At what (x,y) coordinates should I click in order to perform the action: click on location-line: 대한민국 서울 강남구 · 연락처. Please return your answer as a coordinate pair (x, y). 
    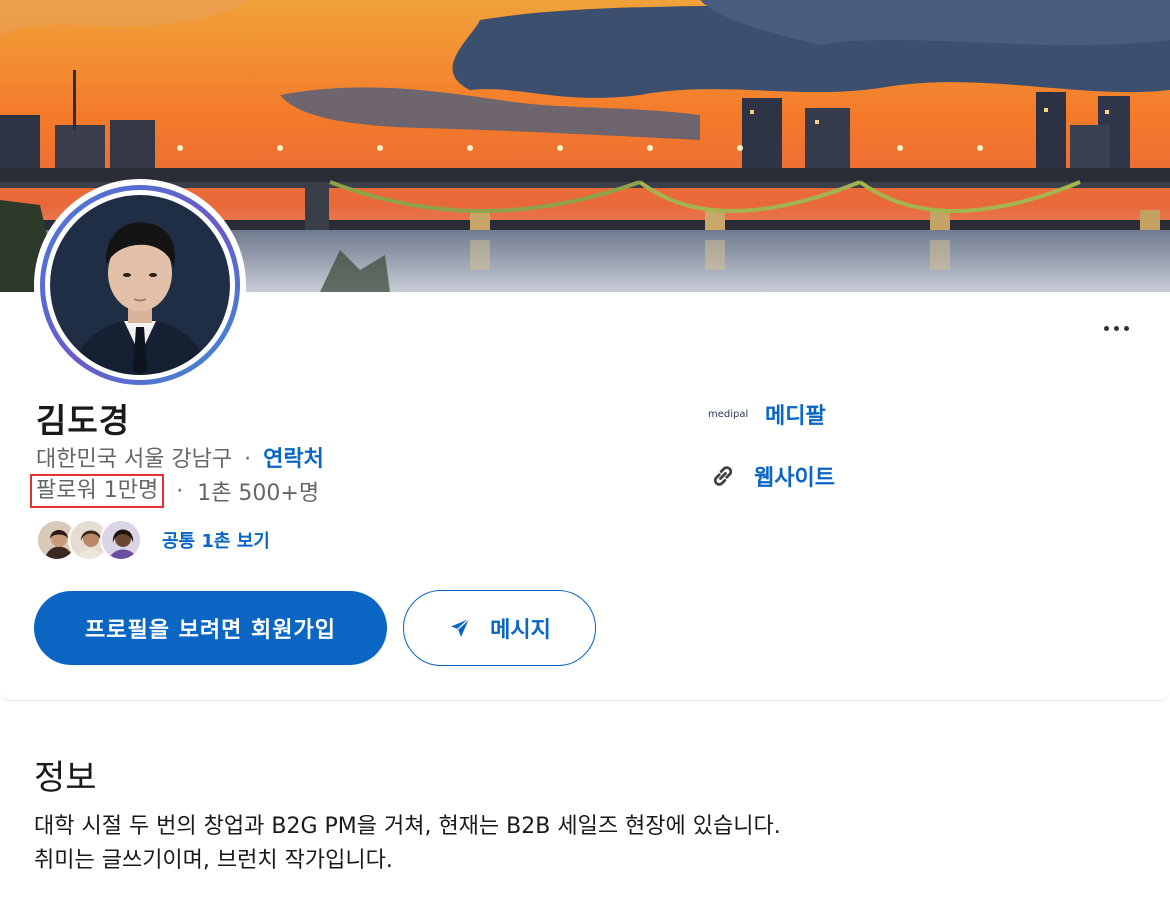
    Looking at the image, I should click on (180, 457).